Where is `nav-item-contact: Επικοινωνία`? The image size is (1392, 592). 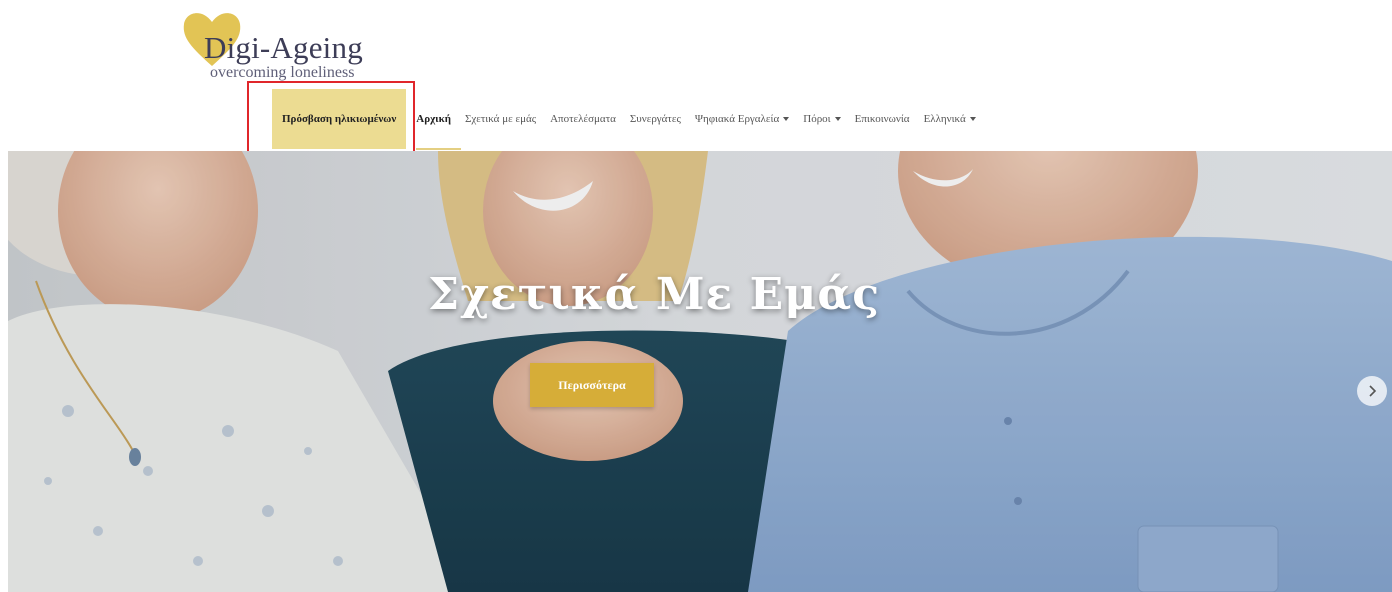
nav-item-contact: Επικοινωνία is located at coordinates (882, 119).